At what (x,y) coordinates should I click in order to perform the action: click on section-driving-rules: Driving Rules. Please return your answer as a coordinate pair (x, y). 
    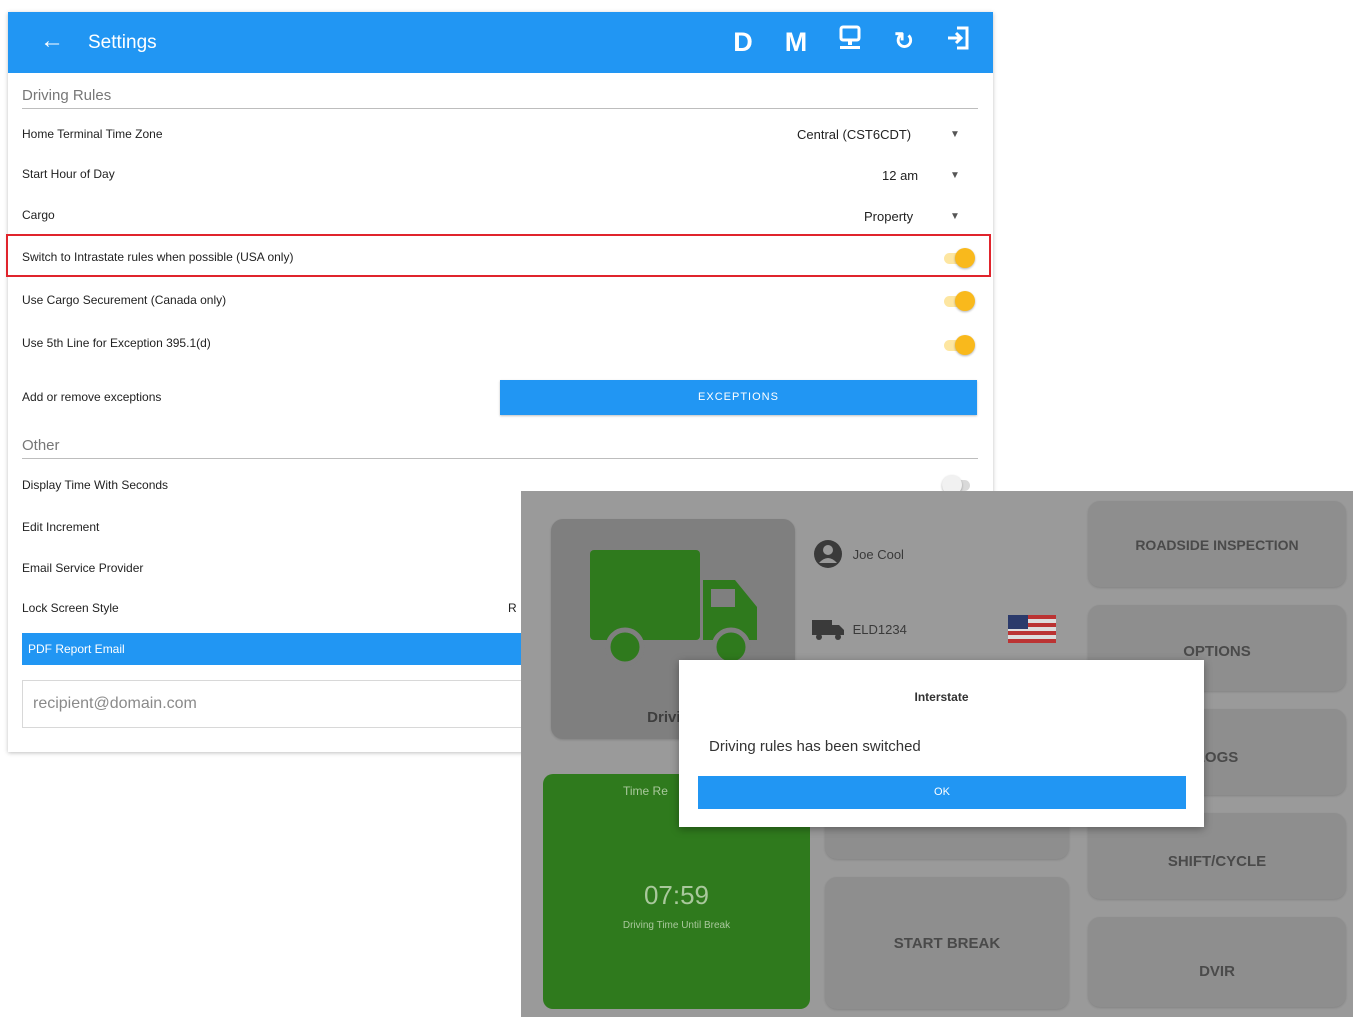
    Looking at the image, I should click on (500, 97).